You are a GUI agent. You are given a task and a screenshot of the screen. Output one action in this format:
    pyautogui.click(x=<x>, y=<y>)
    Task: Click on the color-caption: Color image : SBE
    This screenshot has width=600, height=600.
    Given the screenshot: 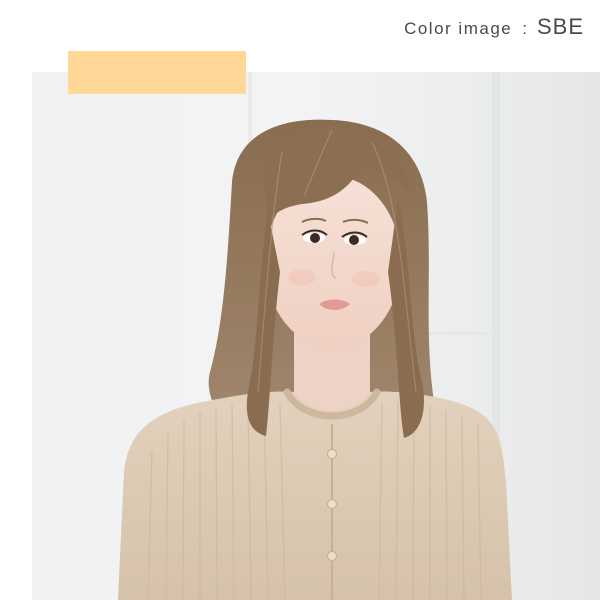 What is the action you would take?
    pyautogui.click(x=494, y=27)
    